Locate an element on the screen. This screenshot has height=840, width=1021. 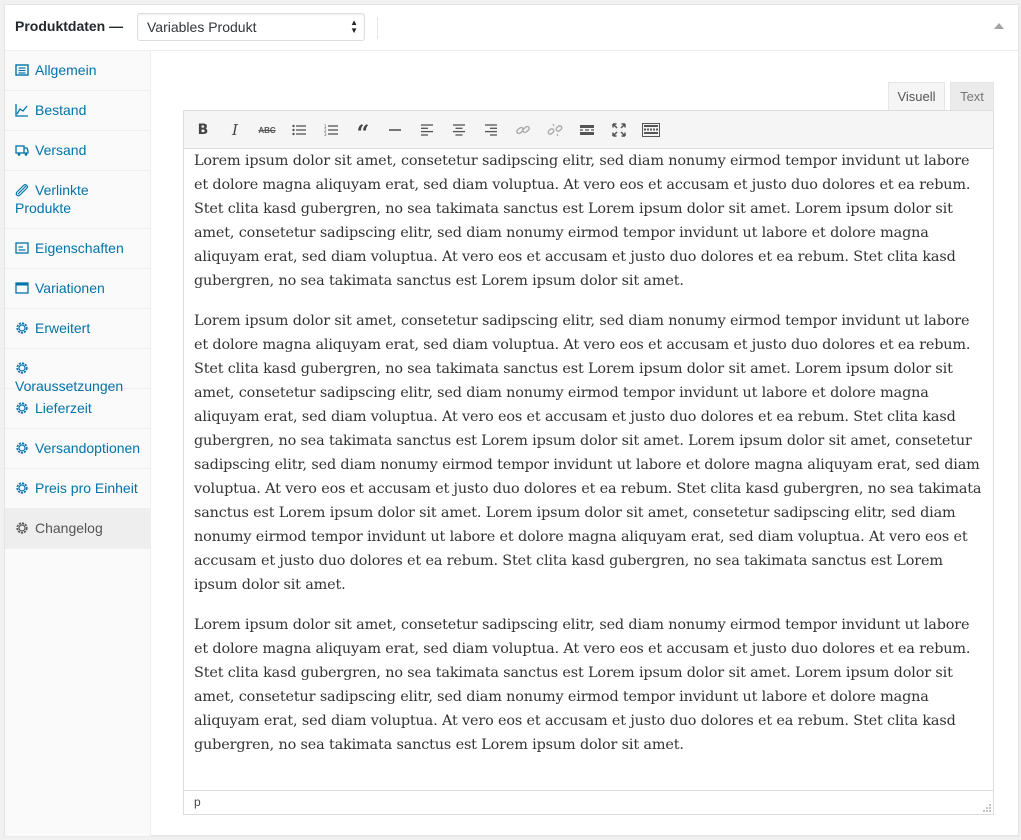
insert-link-button is located at coordinates (523, 130).